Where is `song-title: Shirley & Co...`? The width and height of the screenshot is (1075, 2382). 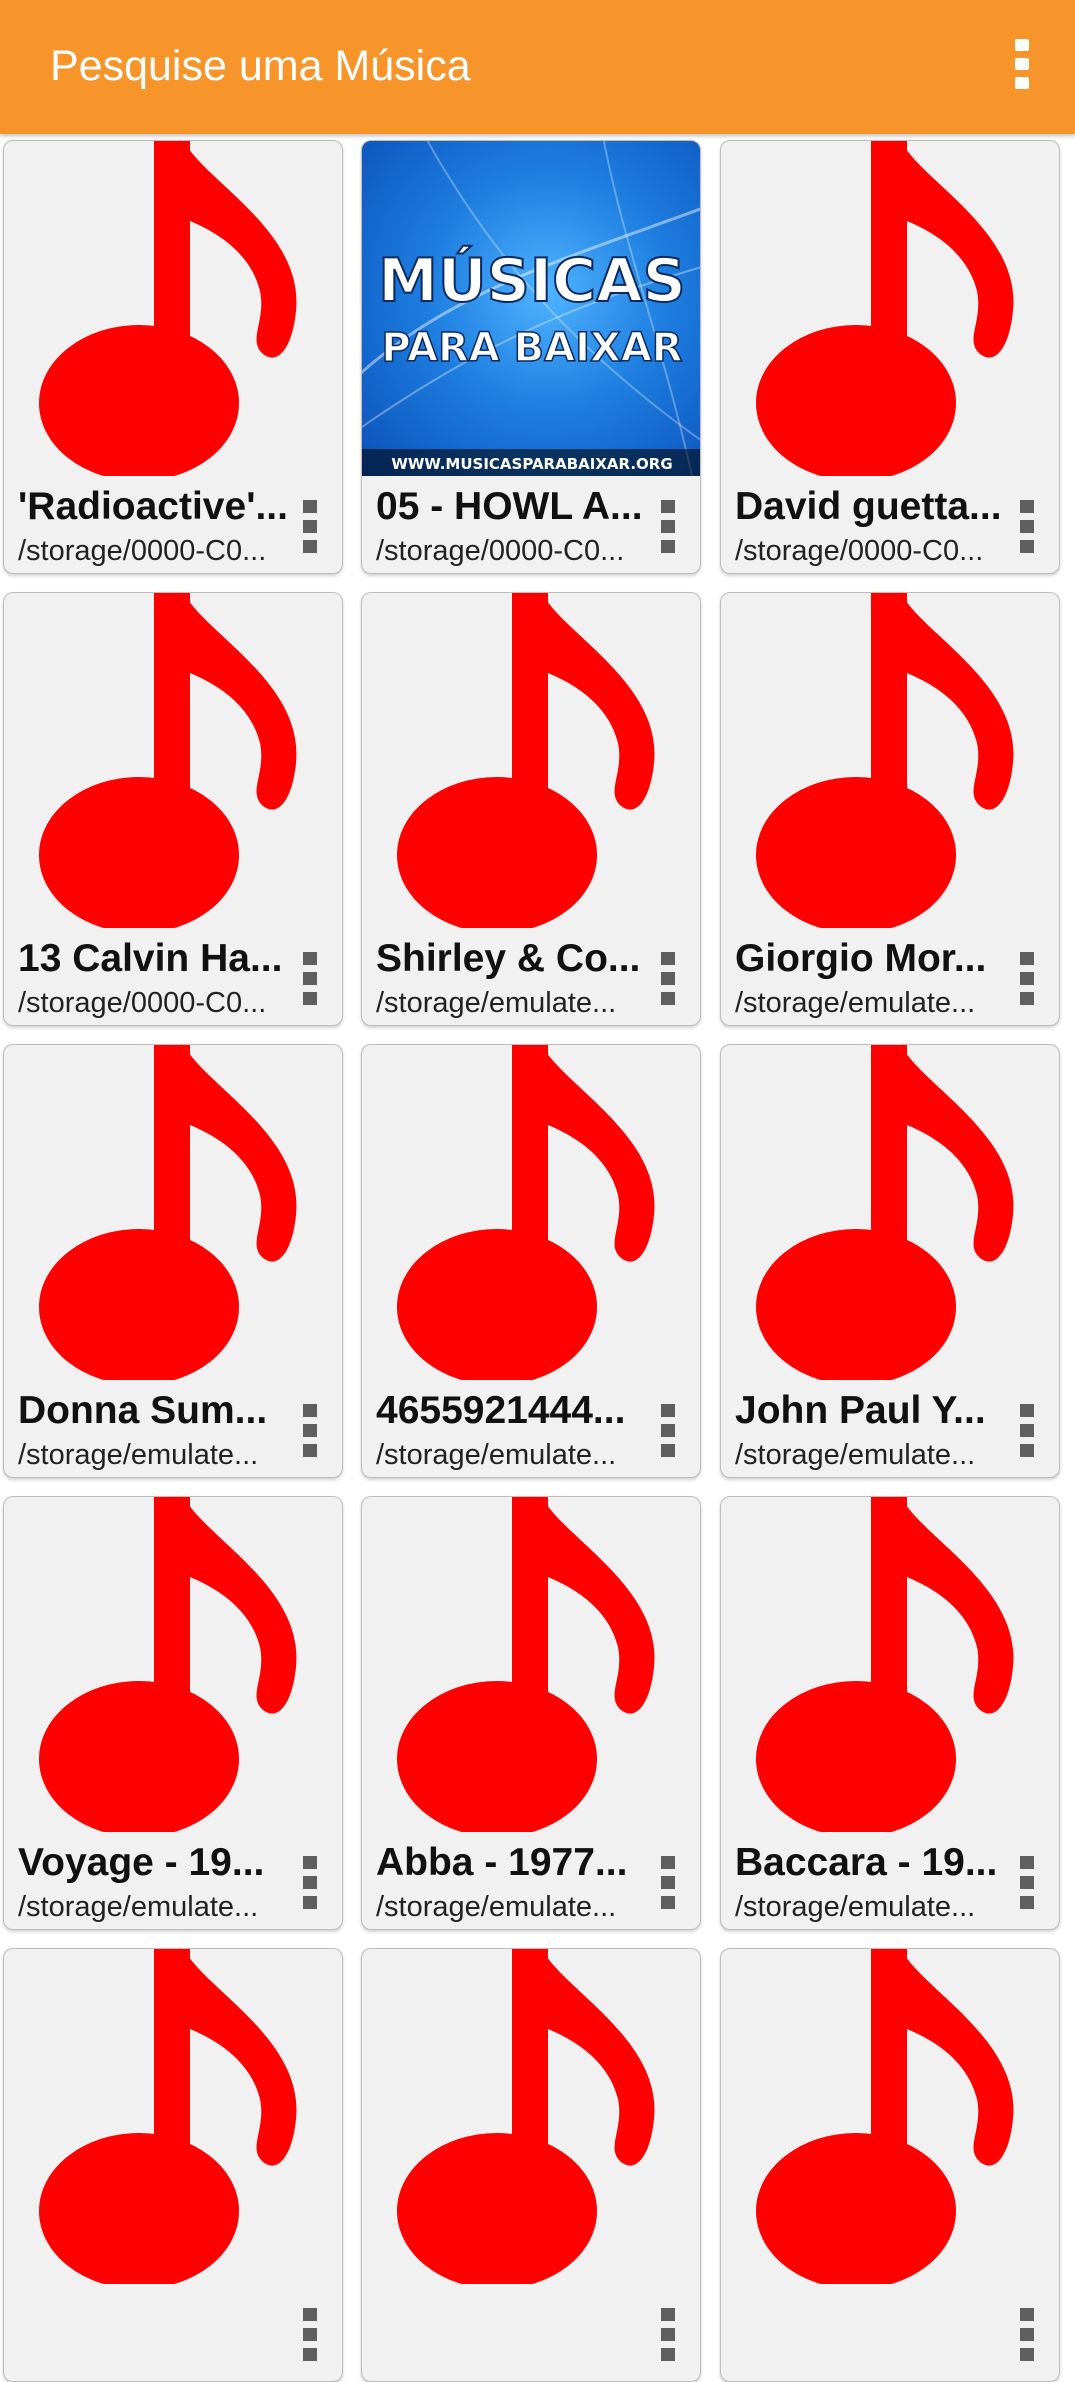 song-title: Shirley & Co... is located at coordinates (508, 958).